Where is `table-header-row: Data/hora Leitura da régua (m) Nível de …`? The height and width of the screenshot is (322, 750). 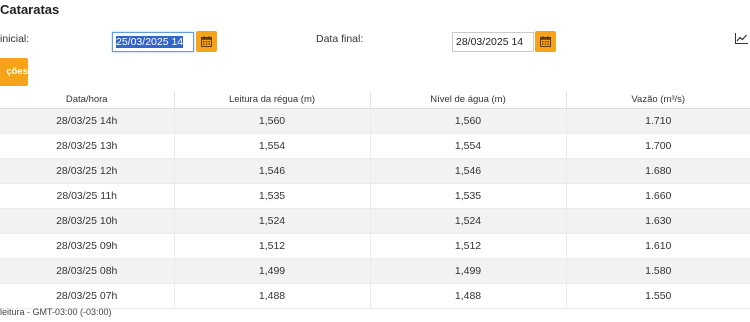 table-header-row: Data/hora Leitura da régua (m) Nível de … is located at coordinates (375, 100).